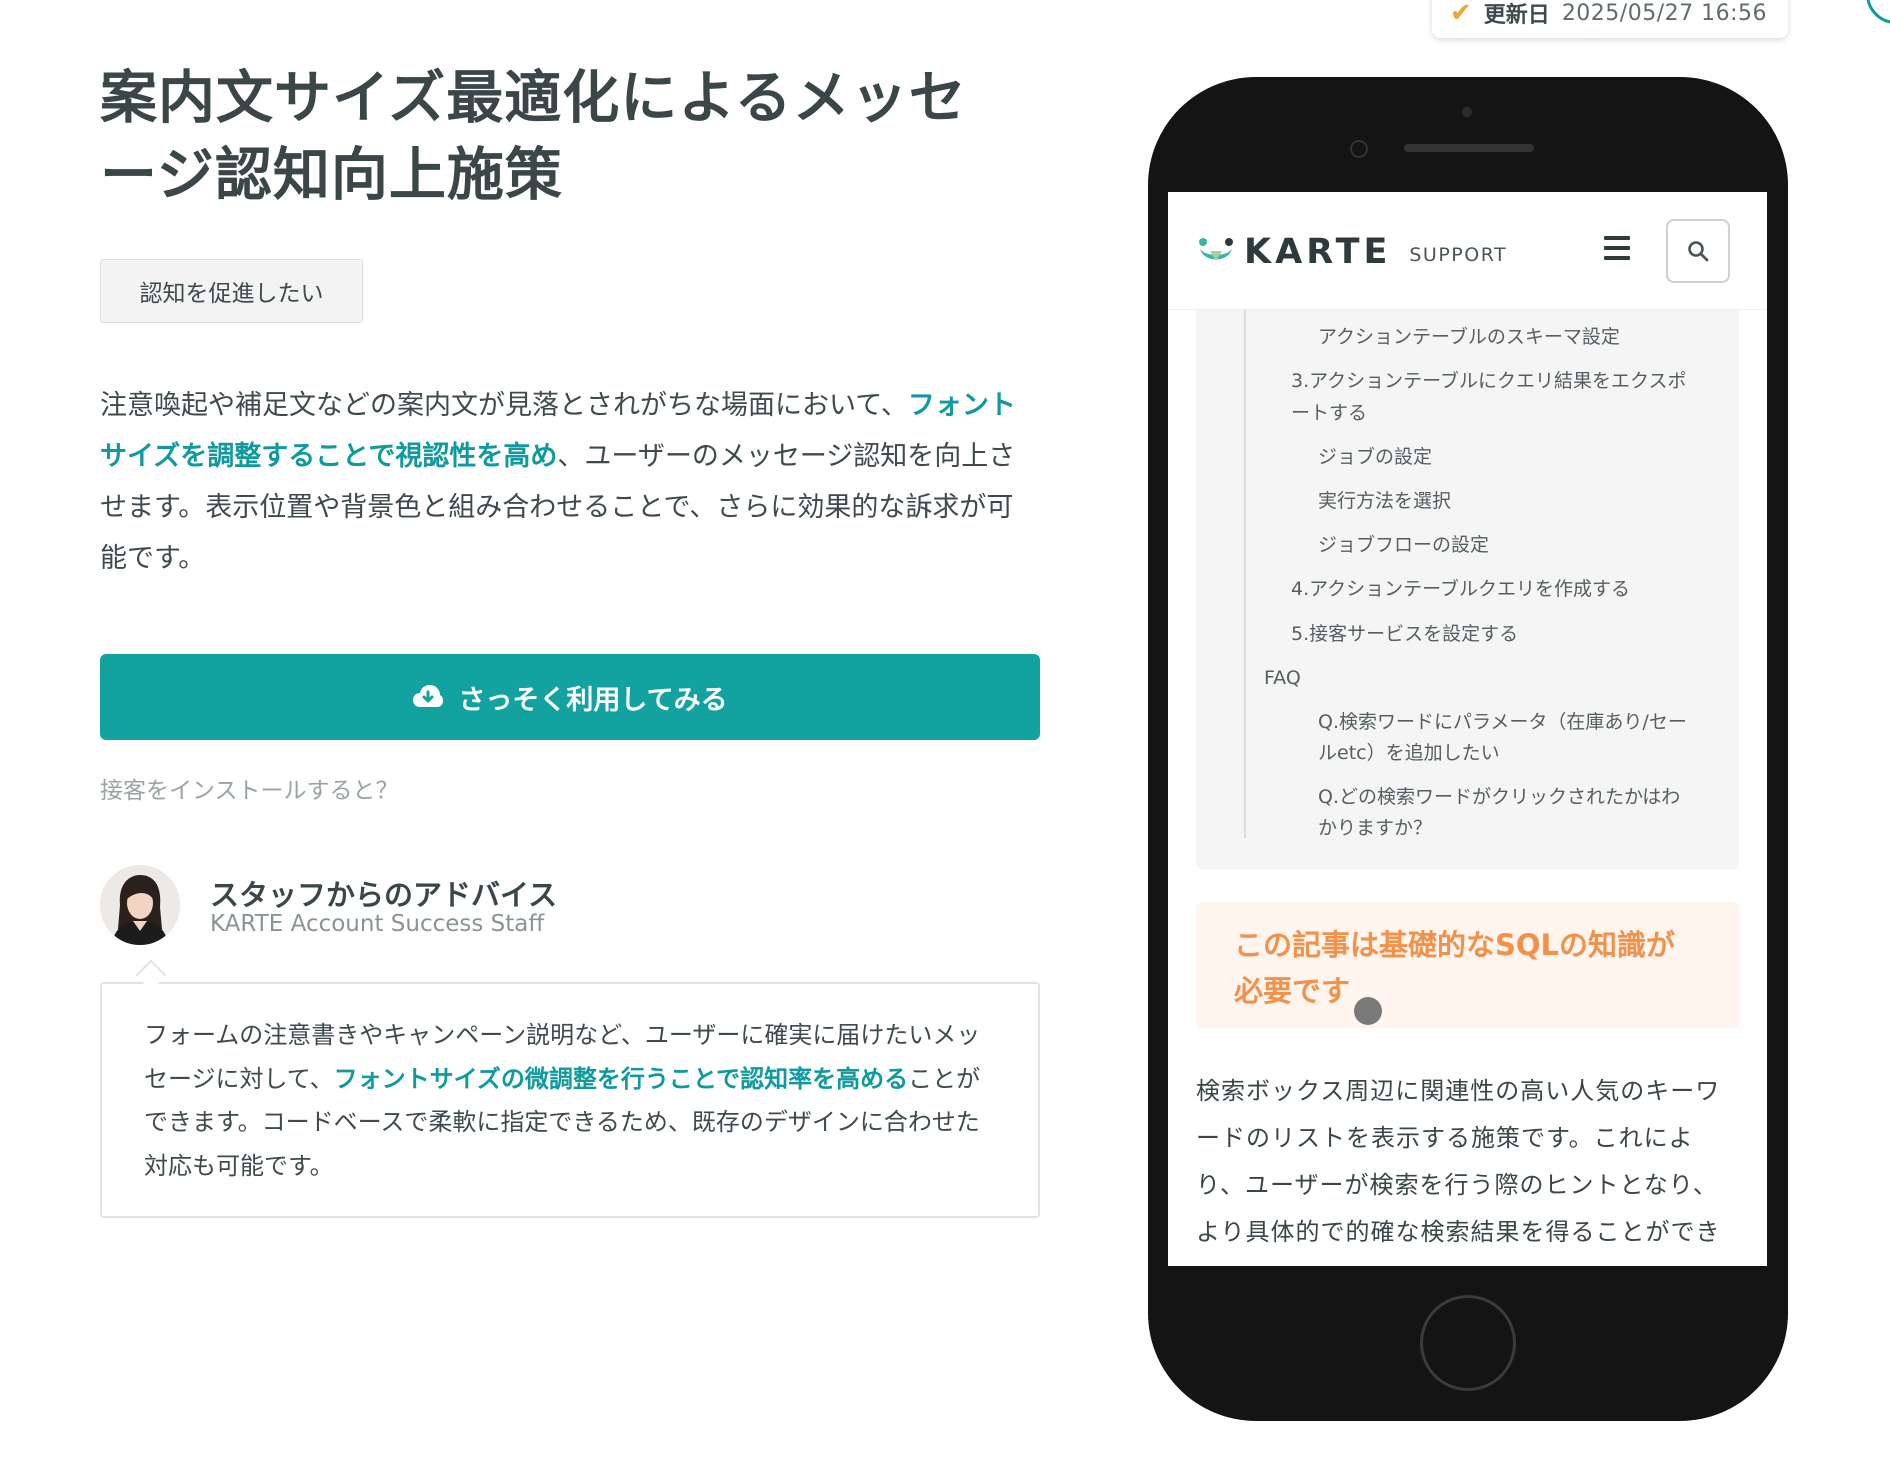  I want to click on toc-item: 5.接客サービスを設定する, so click(1404, 634).